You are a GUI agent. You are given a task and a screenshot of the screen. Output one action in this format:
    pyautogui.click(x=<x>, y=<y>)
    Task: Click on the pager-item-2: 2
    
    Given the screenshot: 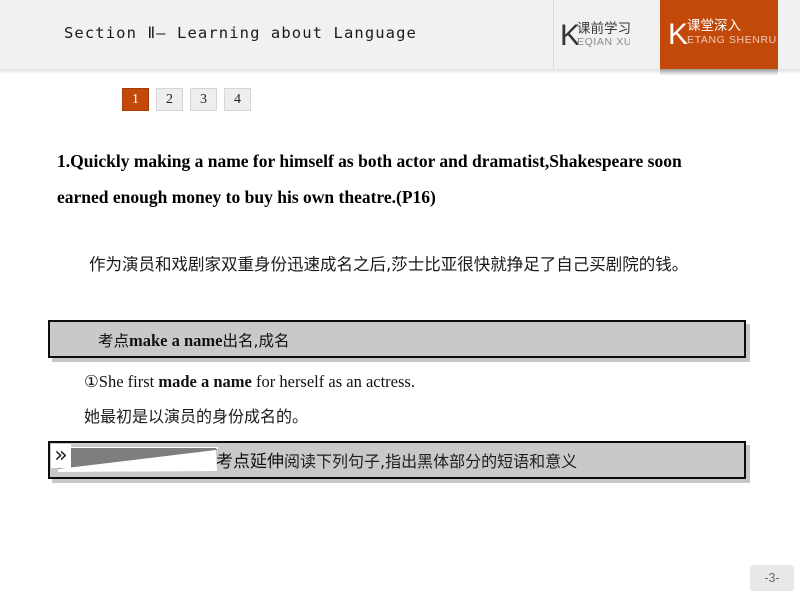 What is the action you would take?
    pyautogui.click(x=169, y=99)
    